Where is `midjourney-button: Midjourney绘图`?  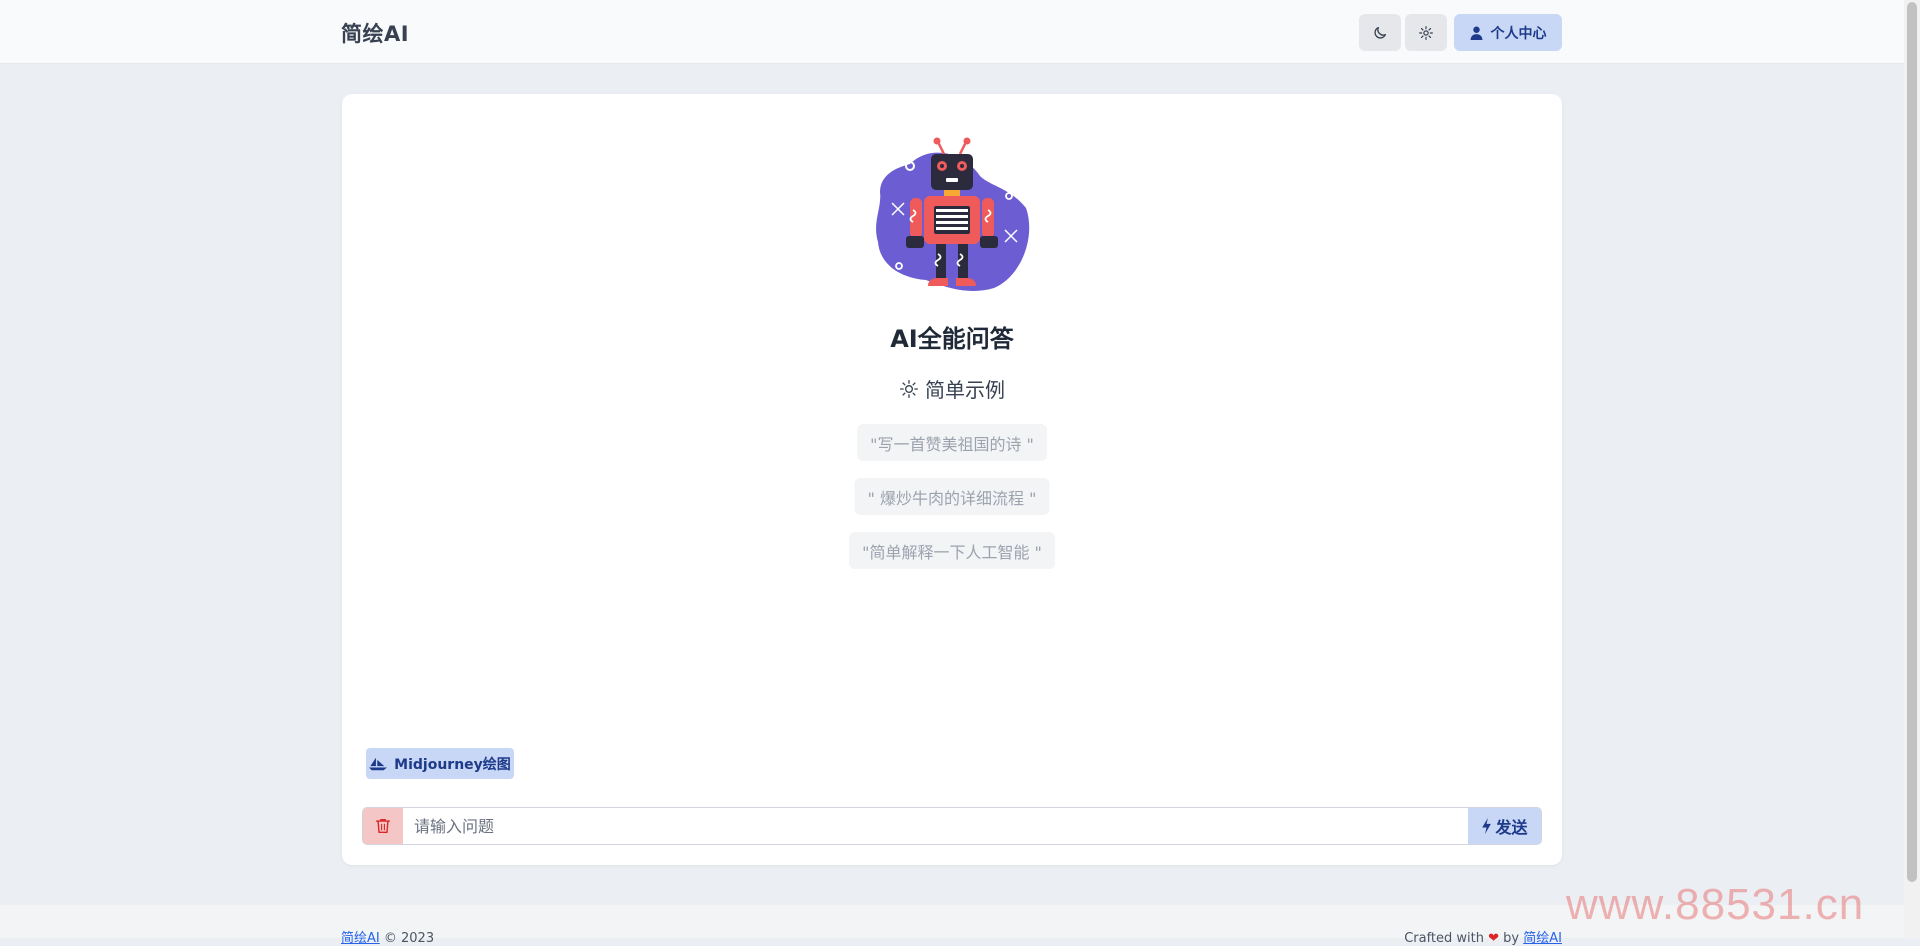 midjourney-button: Midjourney绘图 is located at coordinates (440, 763).